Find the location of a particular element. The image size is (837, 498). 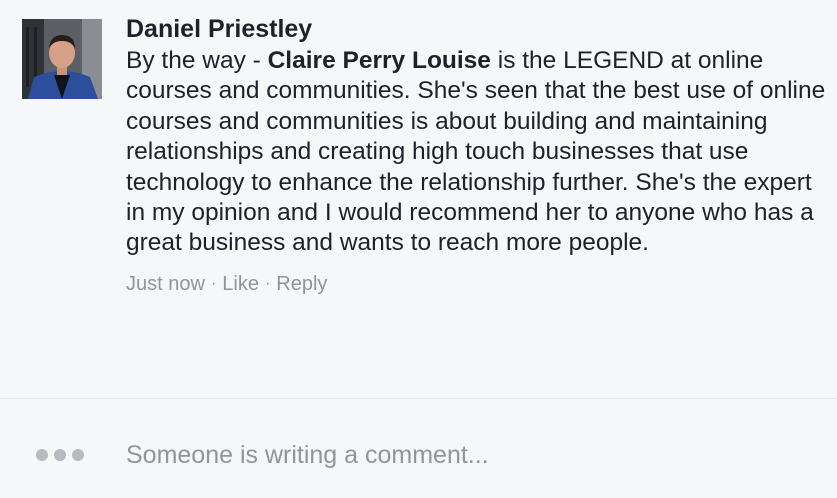

avatar is located at coordinates (62, 59).